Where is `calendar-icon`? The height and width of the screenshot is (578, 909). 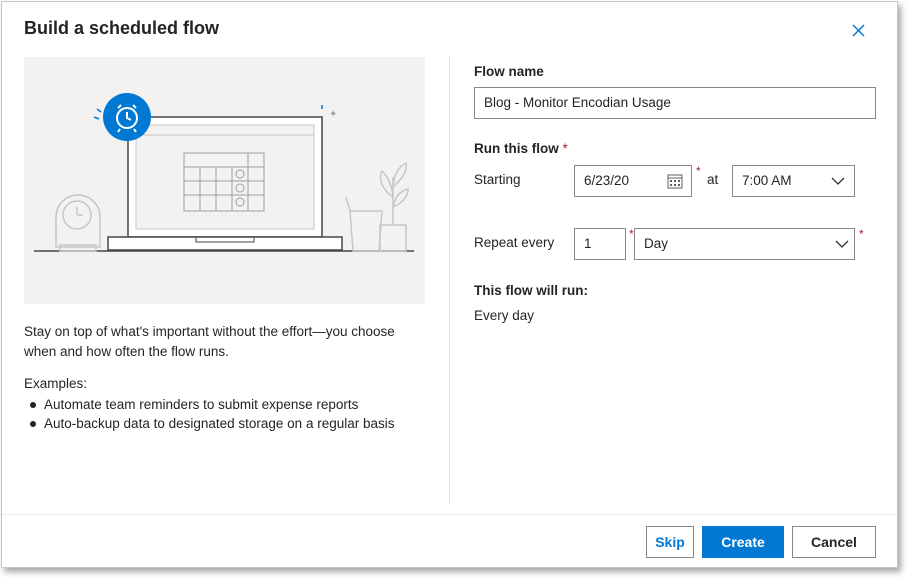 calendar-icon is located at coordinates (675, 181).